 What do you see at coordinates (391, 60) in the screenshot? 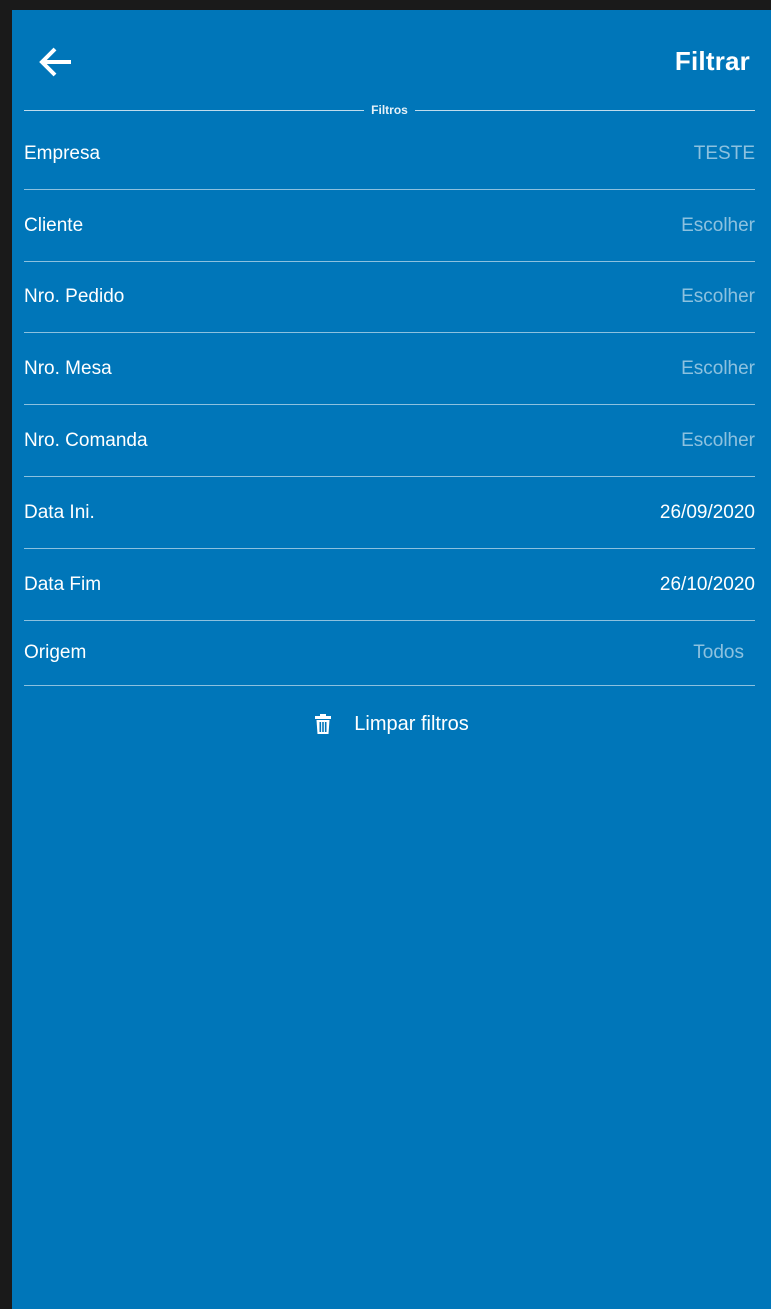
I see `app-bar: Filtrar` at bounding box center [391, 60].